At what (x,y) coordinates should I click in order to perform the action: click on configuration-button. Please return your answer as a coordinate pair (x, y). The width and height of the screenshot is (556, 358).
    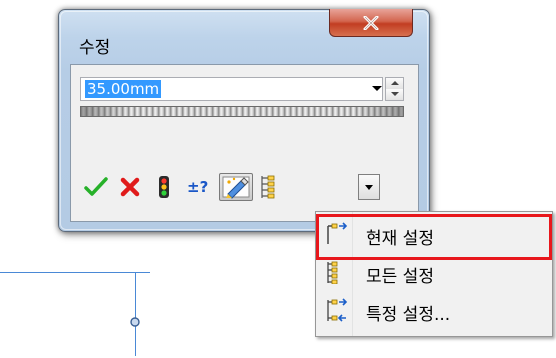
    Looking at the image, I should click on (271, 187).